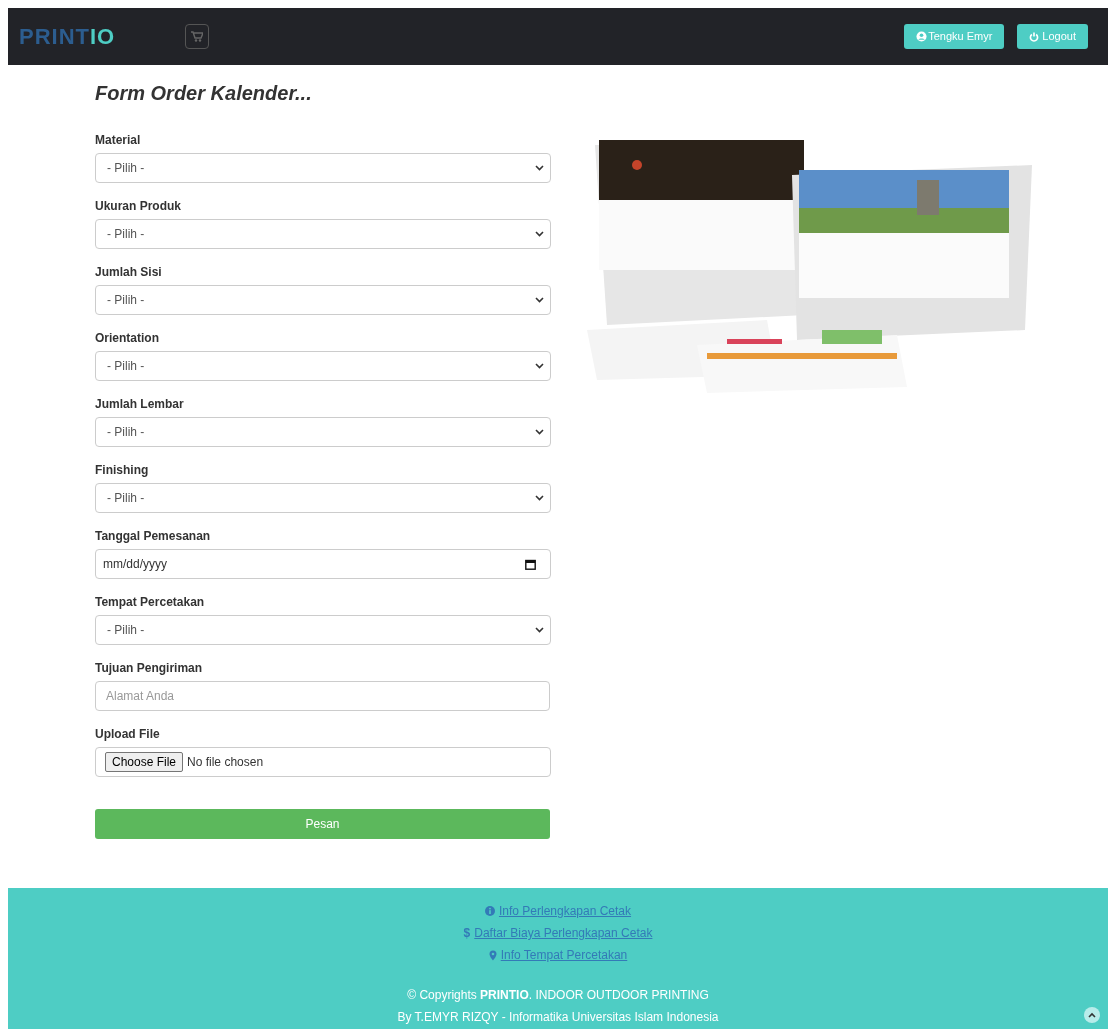 The height and width of the screenshot is (1029, 1108). I want to click on copyright-text: © Copyrights PRINTIO. INDOOR OUTDOOR PRINTING, so click(558, 995).